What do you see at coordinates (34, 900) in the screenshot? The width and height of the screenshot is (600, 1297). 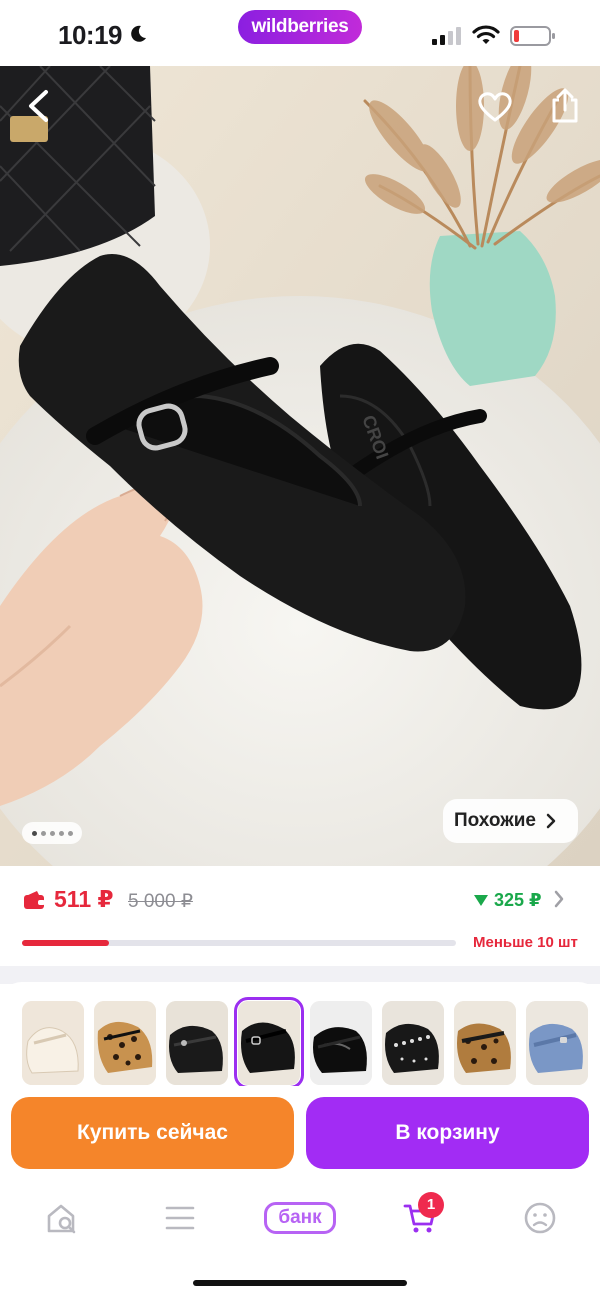 I see `wallet-icon` at bounding box center [34, 900].